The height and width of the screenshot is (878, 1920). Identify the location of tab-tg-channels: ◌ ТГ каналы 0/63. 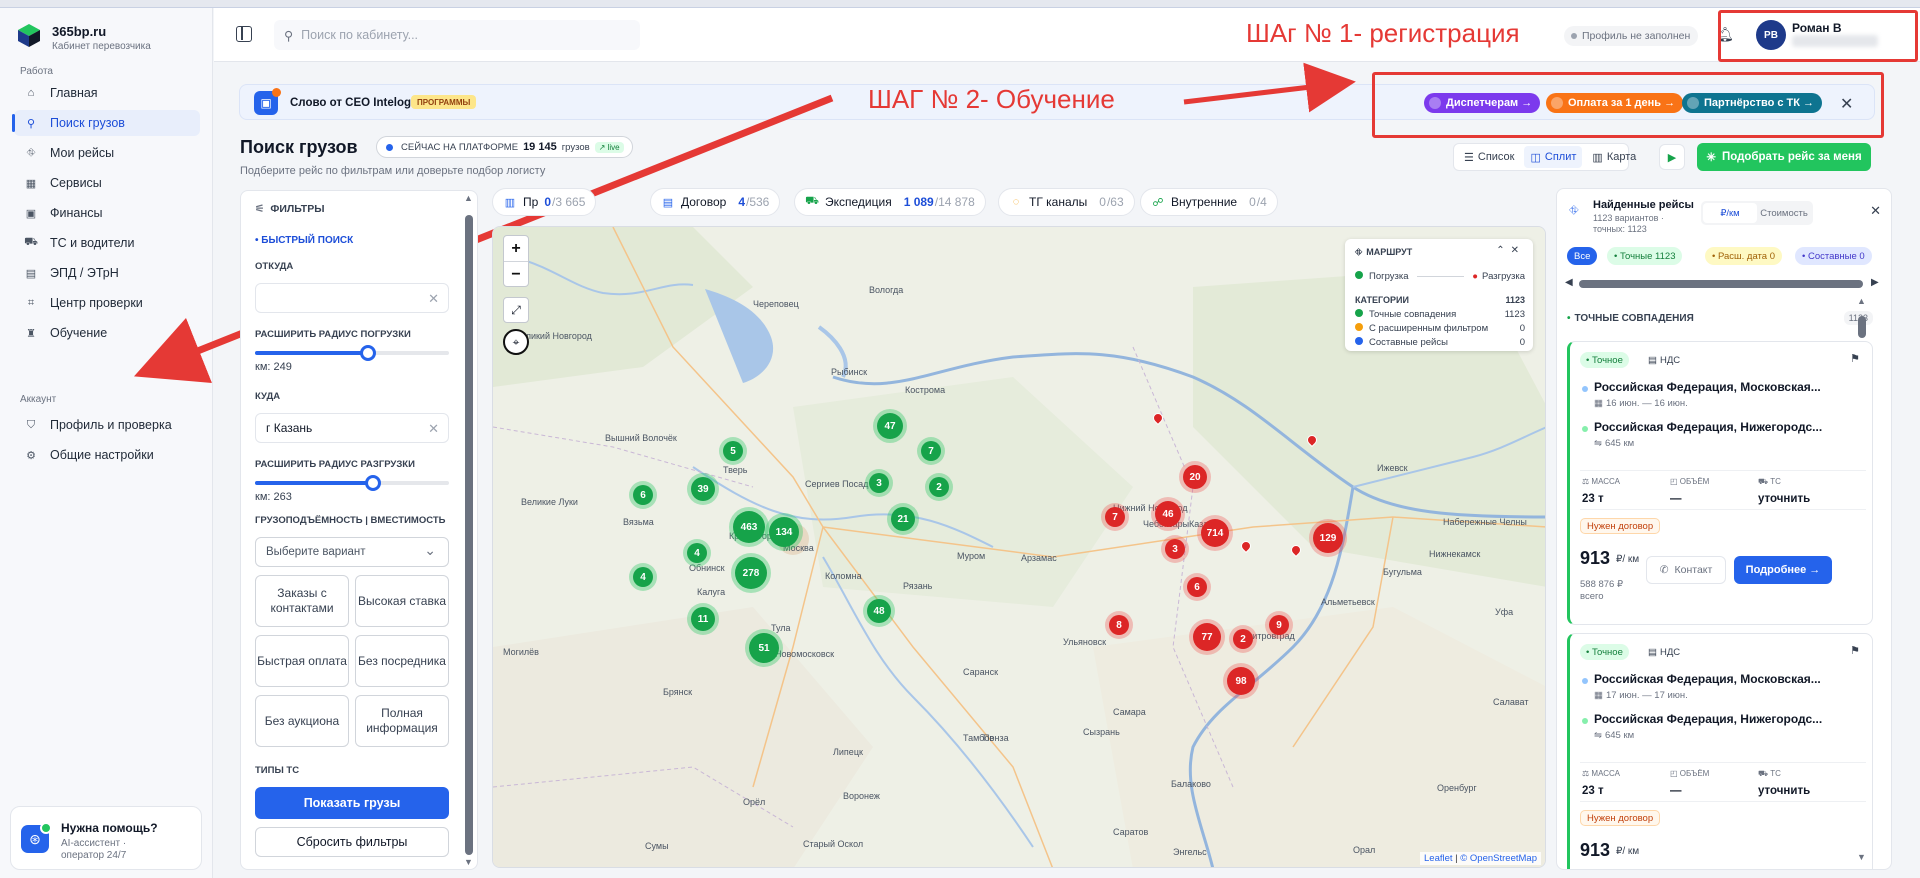
(1066, 202).